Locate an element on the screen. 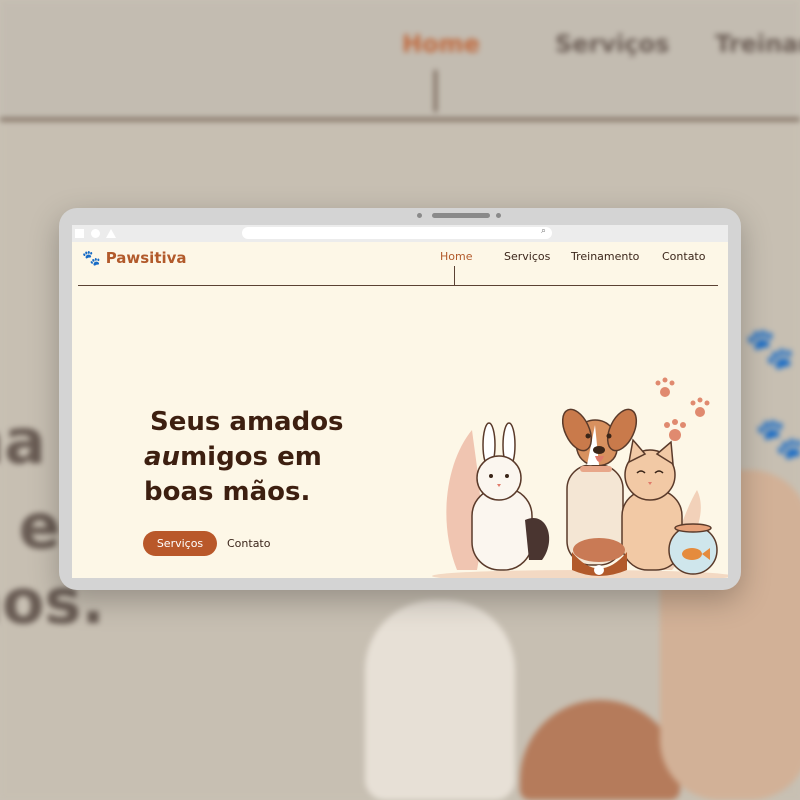  hero-line-1: Seus amados is located at coordinates (247, 422).